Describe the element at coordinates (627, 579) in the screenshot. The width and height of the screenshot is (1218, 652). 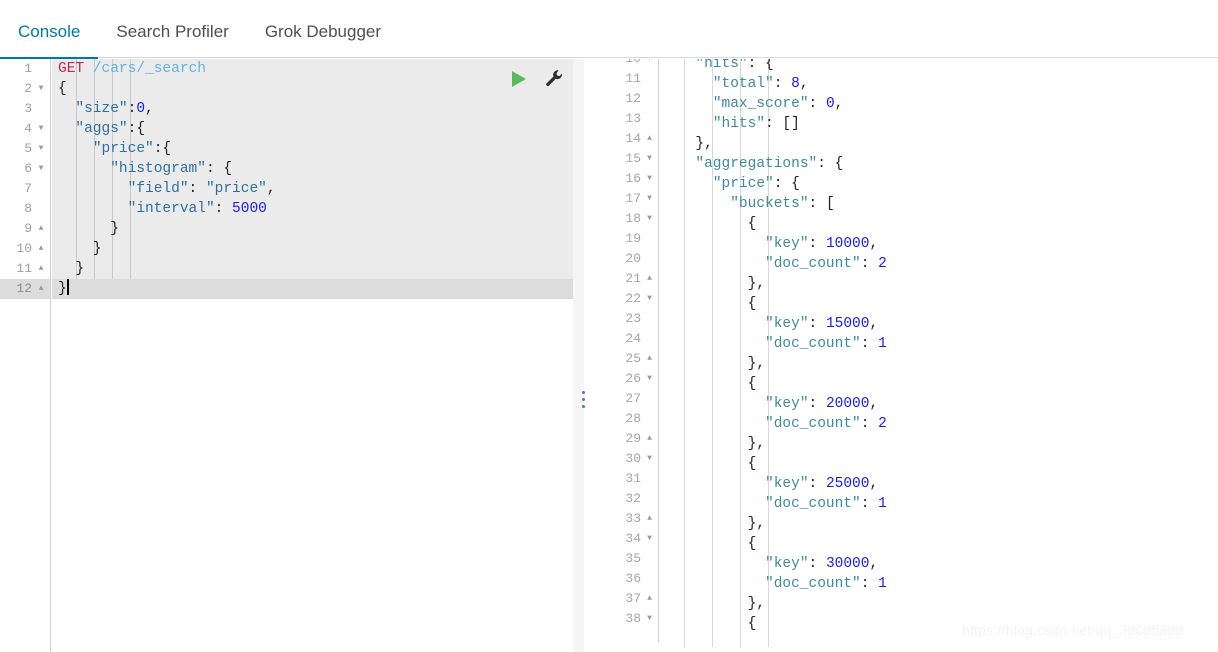
I see `response-line-number: 36` at that location.